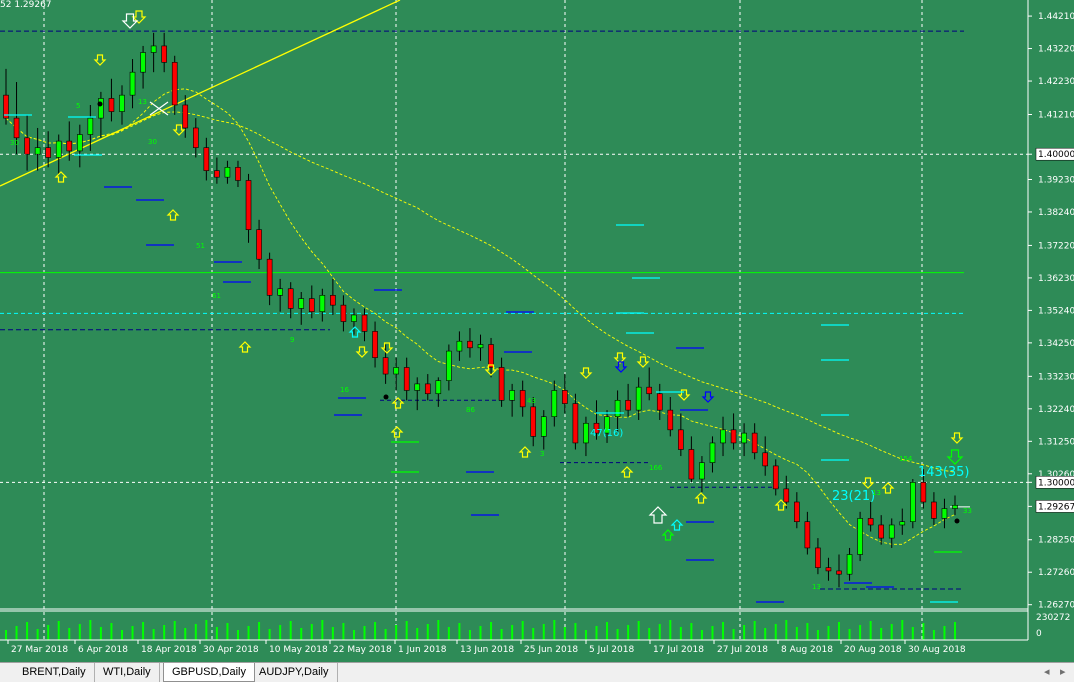  What do you see at coordinates (1056, 279) in the screenshot?
I see `price-tick-label: 1.36230` at bounding box center [1056, 279].